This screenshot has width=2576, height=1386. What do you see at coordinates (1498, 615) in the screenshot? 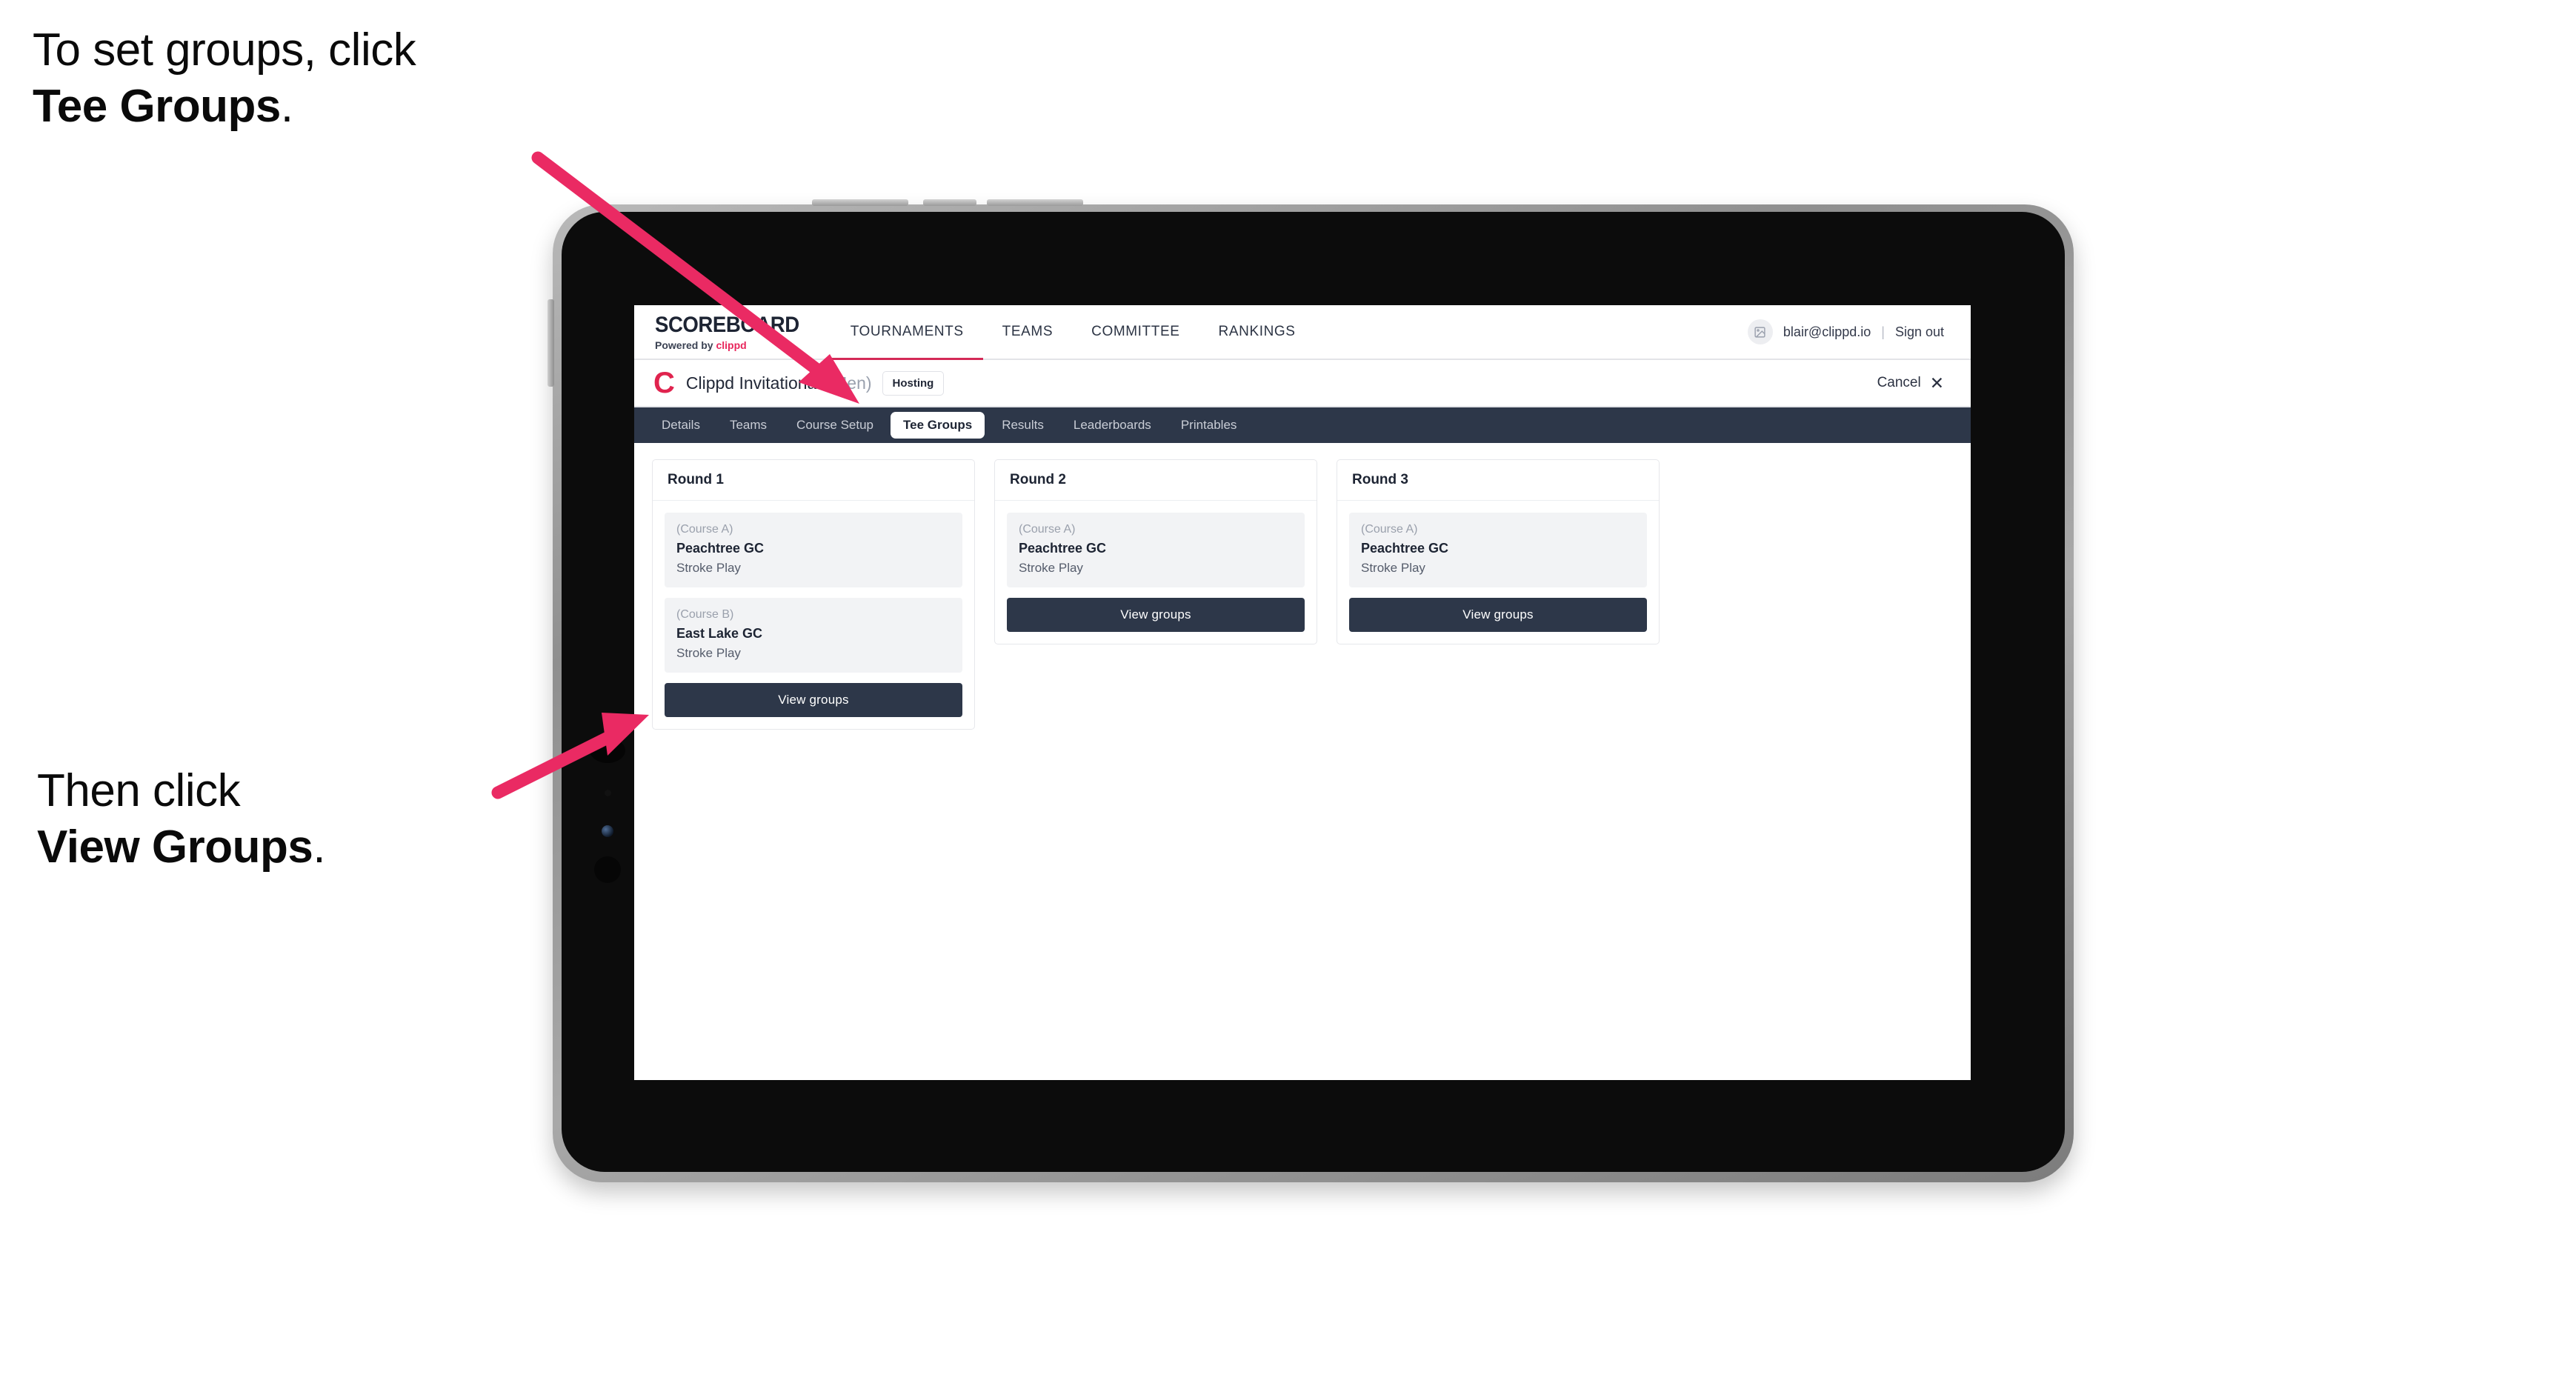
I see `view-groups-button-round-3: View groups` at bounding box center [1498, 615].